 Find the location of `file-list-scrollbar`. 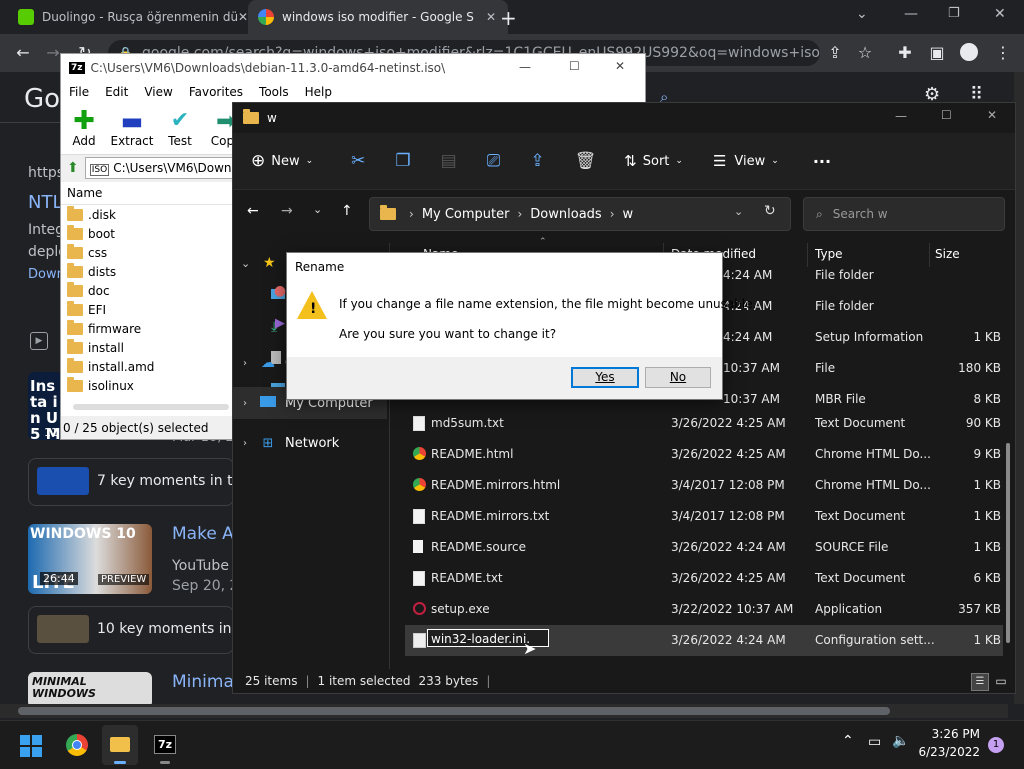

file-list-scrollbar is located at coordinates (1008, 543).